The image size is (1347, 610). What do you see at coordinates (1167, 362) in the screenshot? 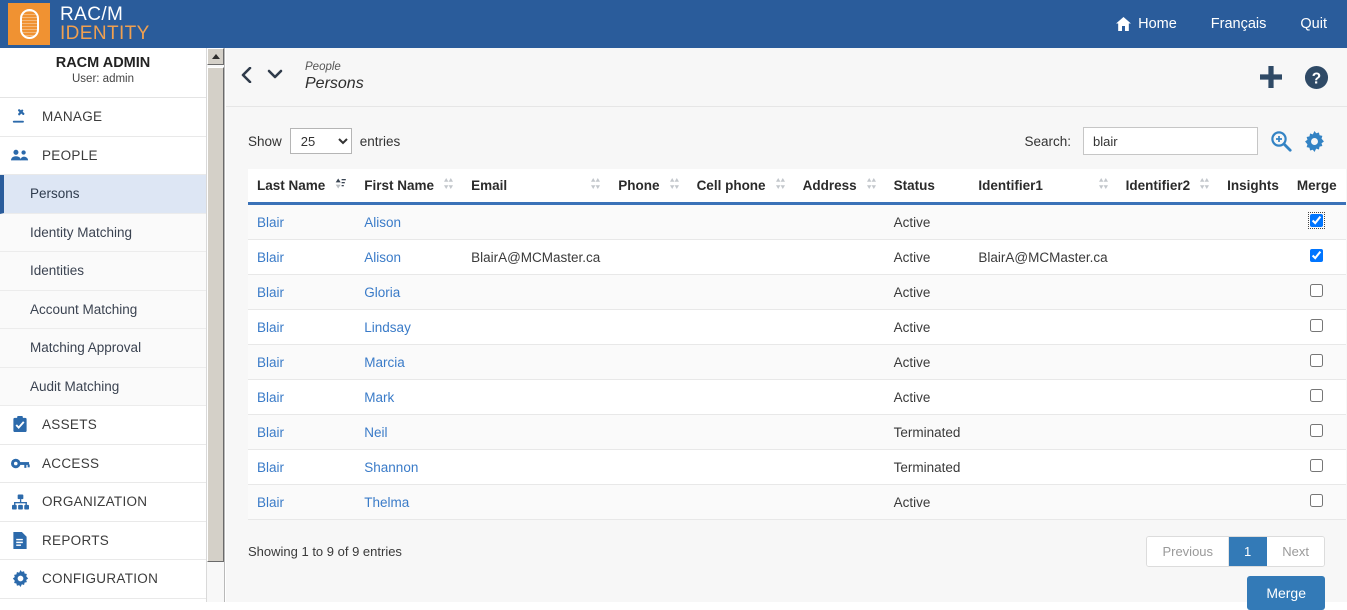
I see `cell-identifier2` at bounding box center [1167, 362].